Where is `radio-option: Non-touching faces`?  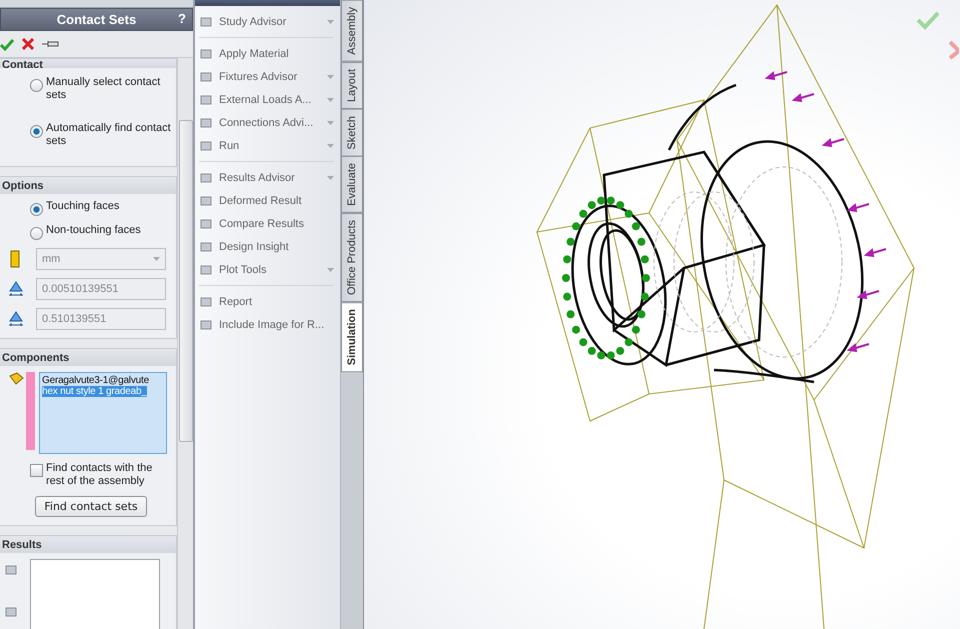
radio-option: Non-touching faces is located at coordinates (101, 232).